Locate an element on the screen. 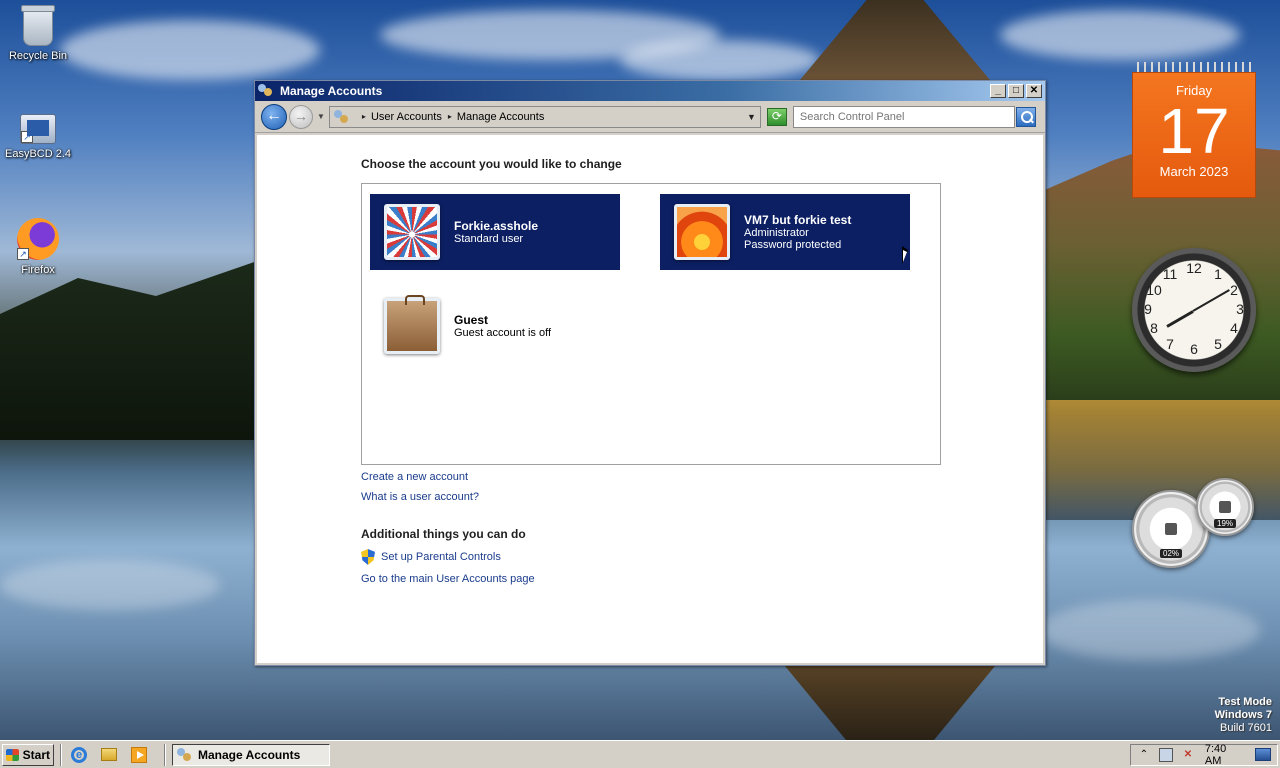 The height and width of the screenshot is (768, 1280). clock-number: 10 is located at coordinates (1154, 290).